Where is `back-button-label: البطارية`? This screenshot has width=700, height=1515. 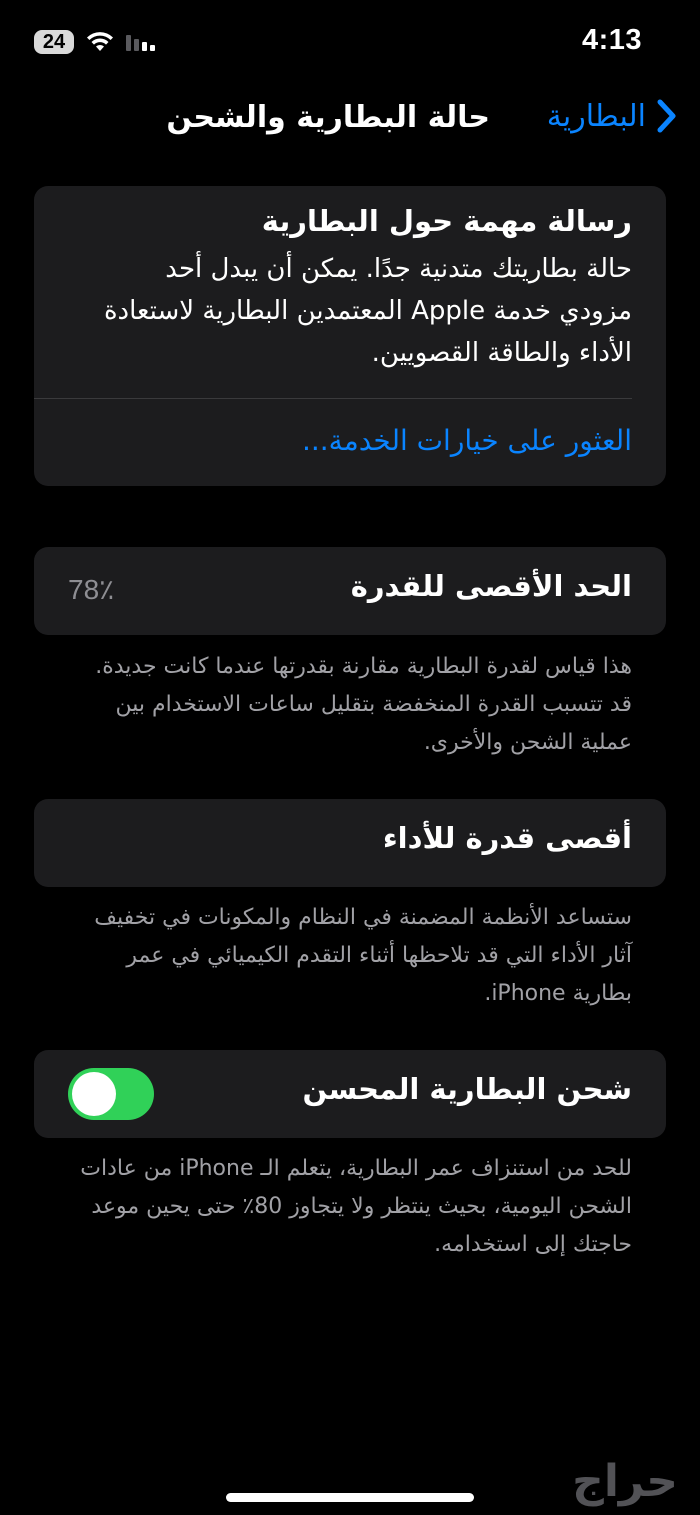 back-button-label: البطارية is located at coordinates (596, 116).